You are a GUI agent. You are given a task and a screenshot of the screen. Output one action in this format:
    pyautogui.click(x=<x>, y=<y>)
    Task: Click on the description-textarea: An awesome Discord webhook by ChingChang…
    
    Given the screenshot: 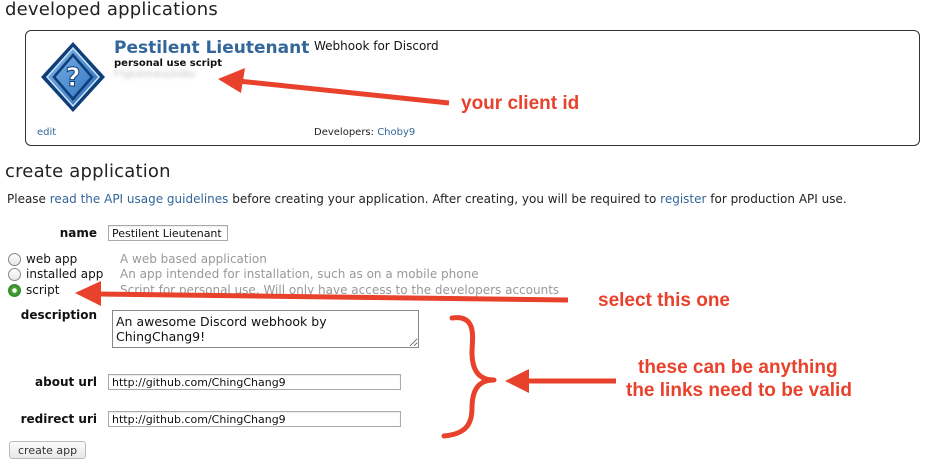 What is the action you would take?
    pyautogui.click(x=265, y=329)
    